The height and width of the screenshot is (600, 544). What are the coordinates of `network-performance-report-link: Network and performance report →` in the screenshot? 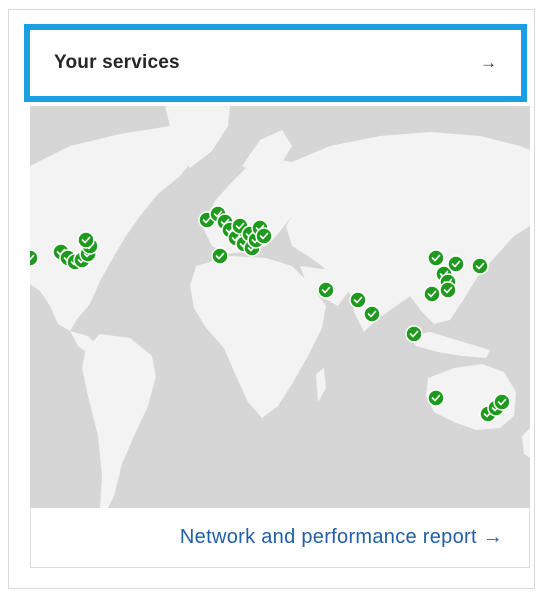 It's located at (341, 537).